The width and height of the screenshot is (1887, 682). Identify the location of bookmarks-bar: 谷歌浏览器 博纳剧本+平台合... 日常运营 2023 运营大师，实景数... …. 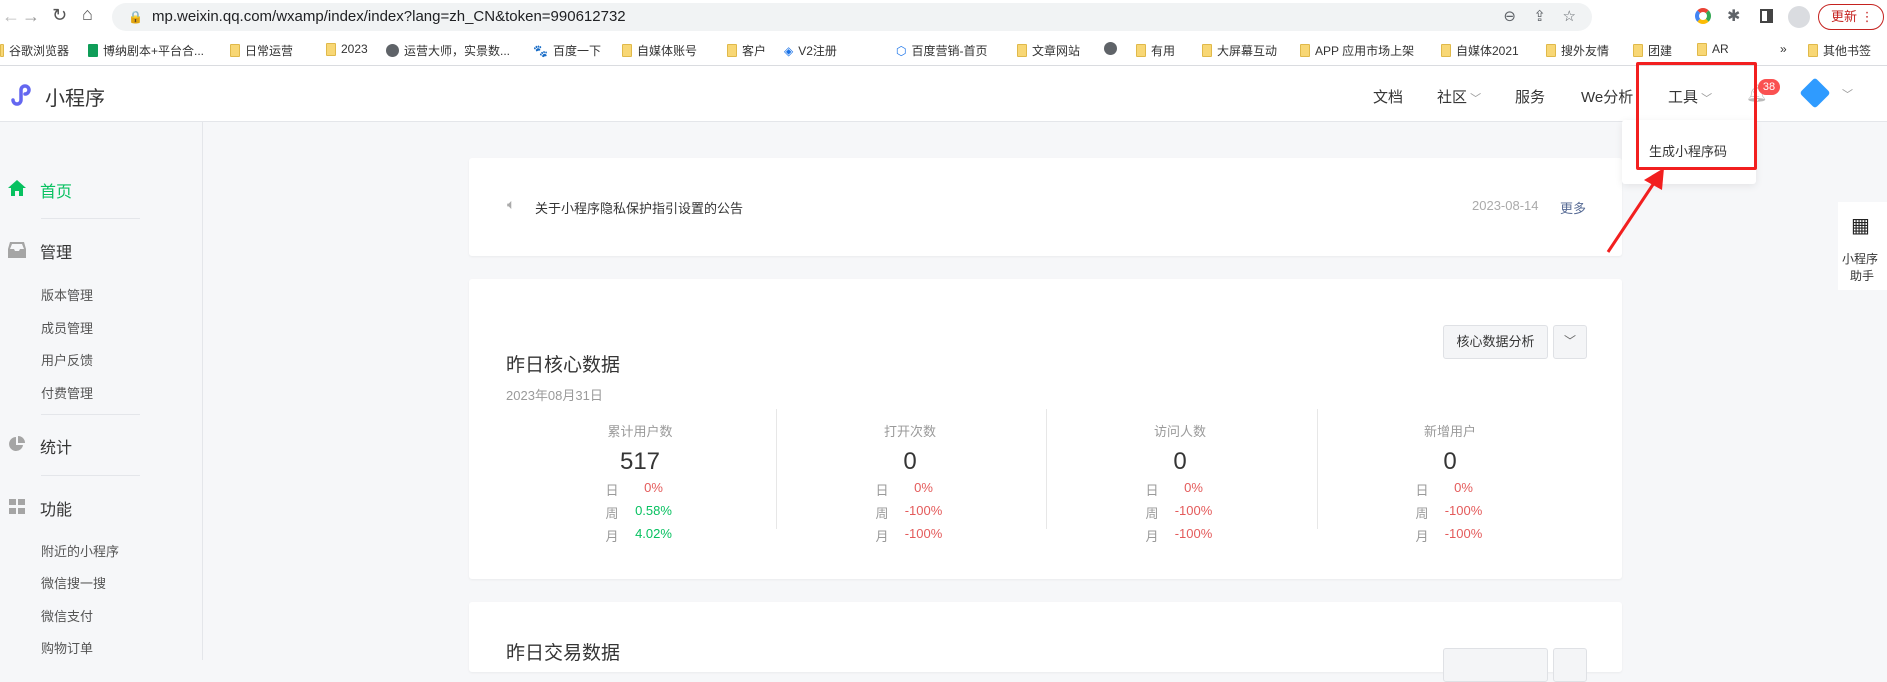
(943, 50).